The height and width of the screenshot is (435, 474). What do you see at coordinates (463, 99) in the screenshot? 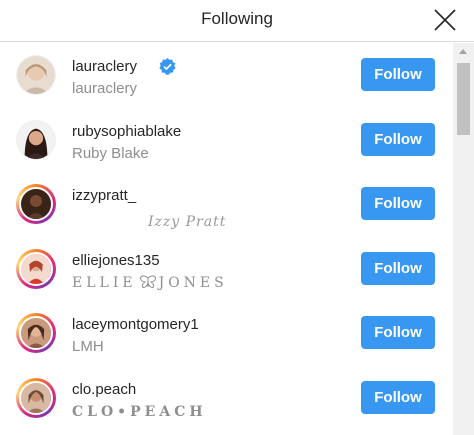
I see `scrollbar-thumb` at bounding box center [463, 99].